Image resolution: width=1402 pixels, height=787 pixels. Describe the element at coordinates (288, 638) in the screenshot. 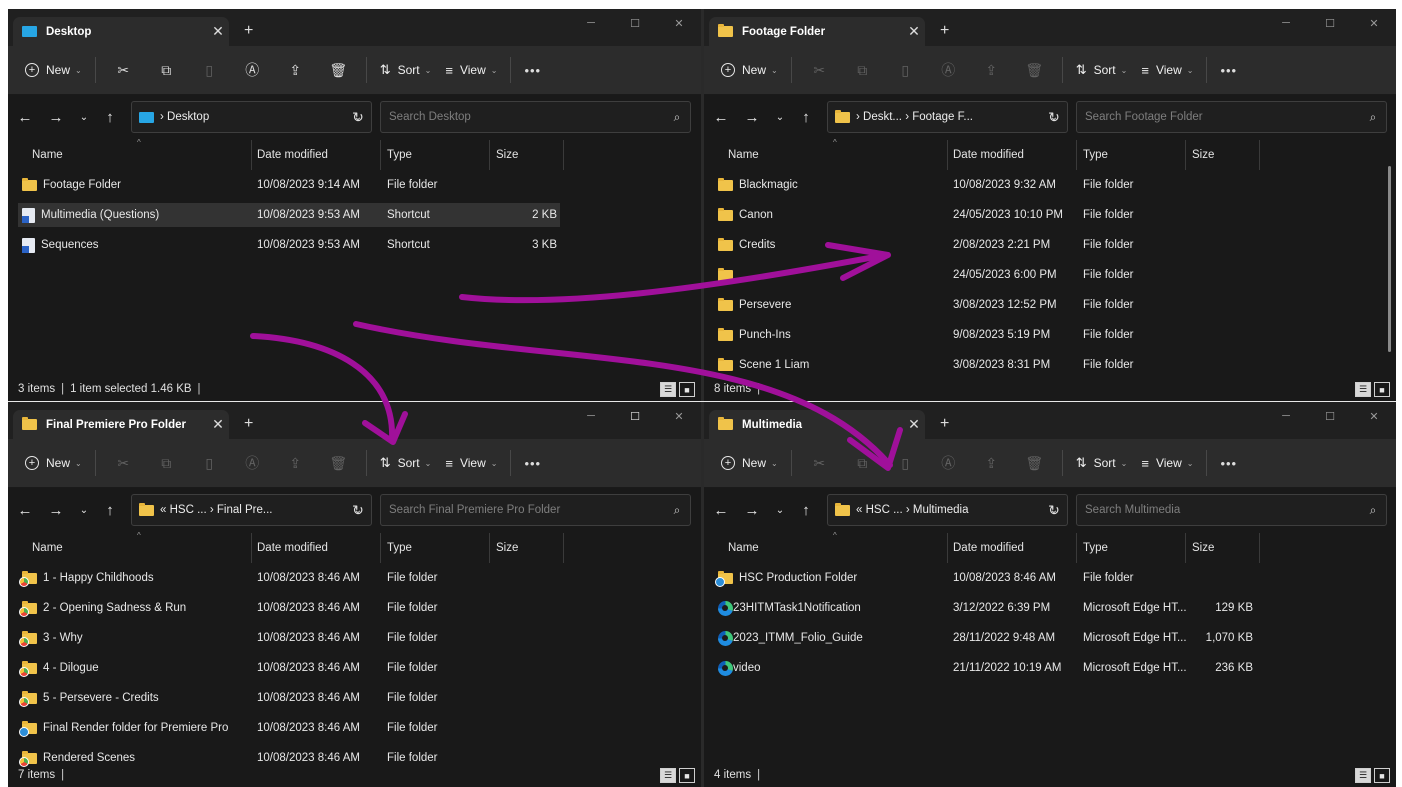

I see `list-item: 3 - Why 10/08/2023 8:46 AM File folder` at that location.